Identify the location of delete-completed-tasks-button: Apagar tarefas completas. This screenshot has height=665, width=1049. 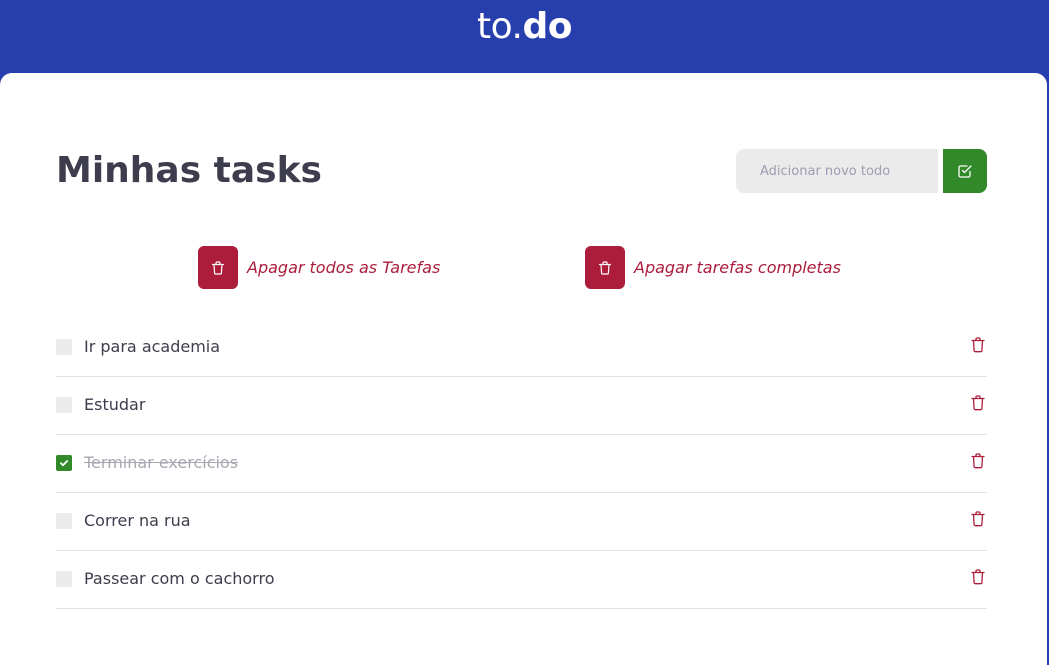
(713, 267).